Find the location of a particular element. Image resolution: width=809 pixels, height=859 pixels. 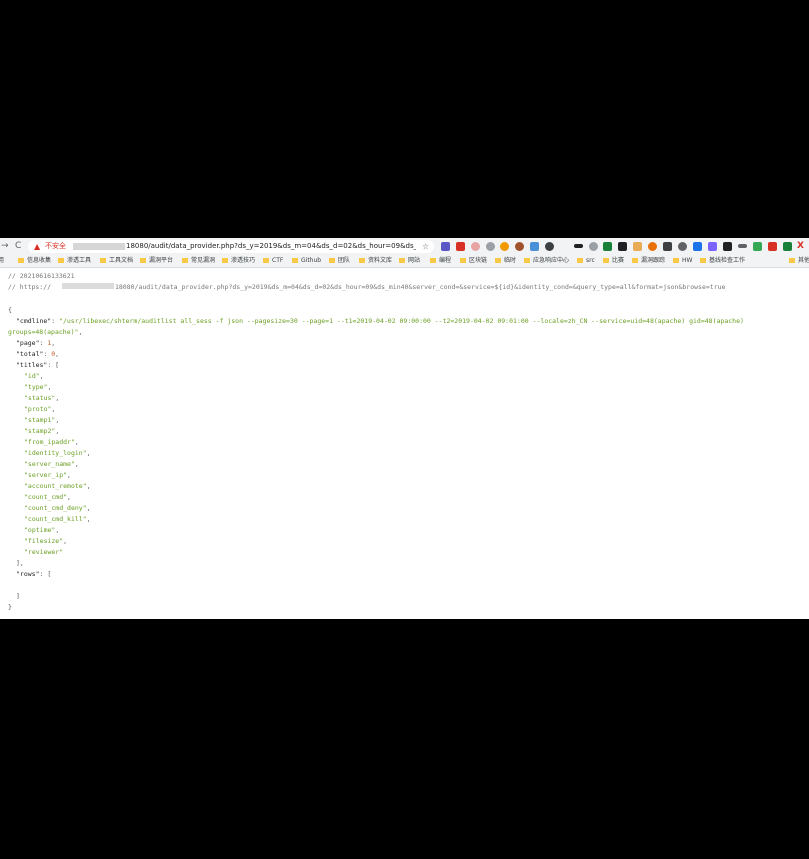

title-item: "account_remote", is located at coordinates (57, 486).